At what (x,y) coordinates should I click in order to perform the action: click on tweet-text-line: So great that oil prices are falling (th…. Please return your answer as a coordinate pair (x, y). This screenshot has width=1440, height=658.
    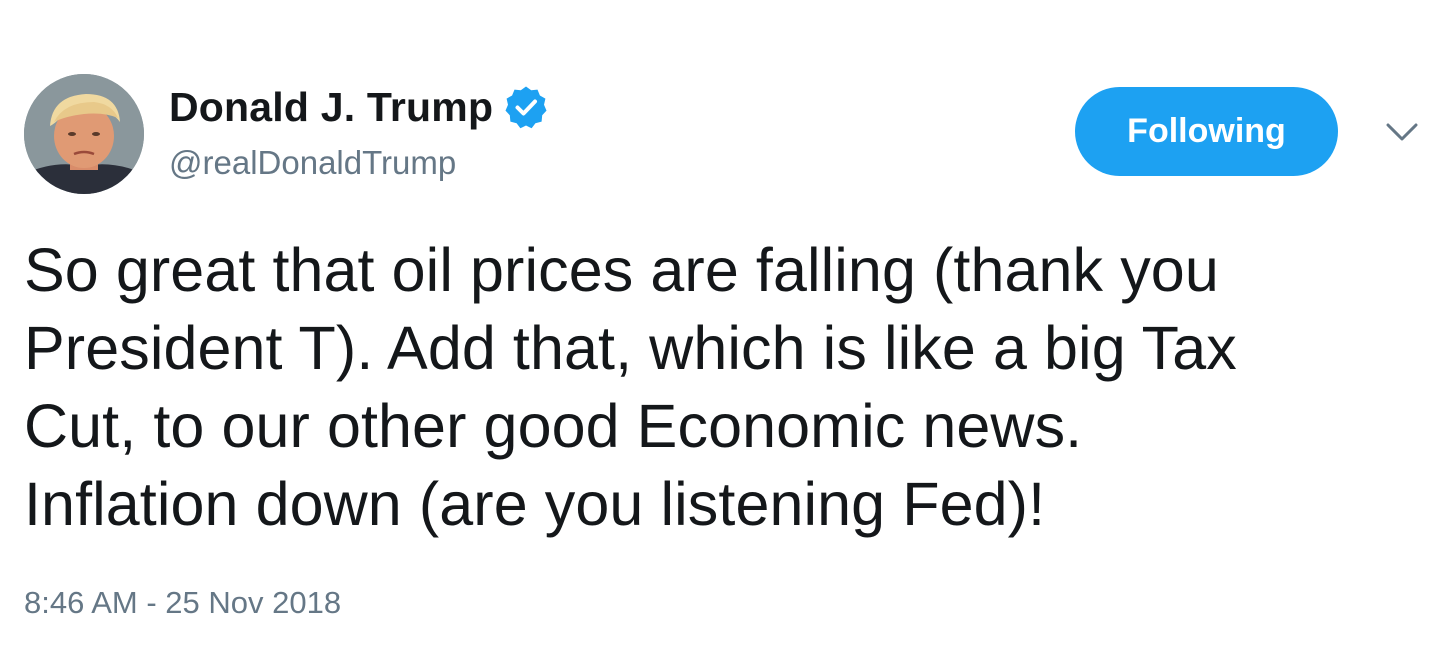
    Looking at the image, I should click on (621, 270).